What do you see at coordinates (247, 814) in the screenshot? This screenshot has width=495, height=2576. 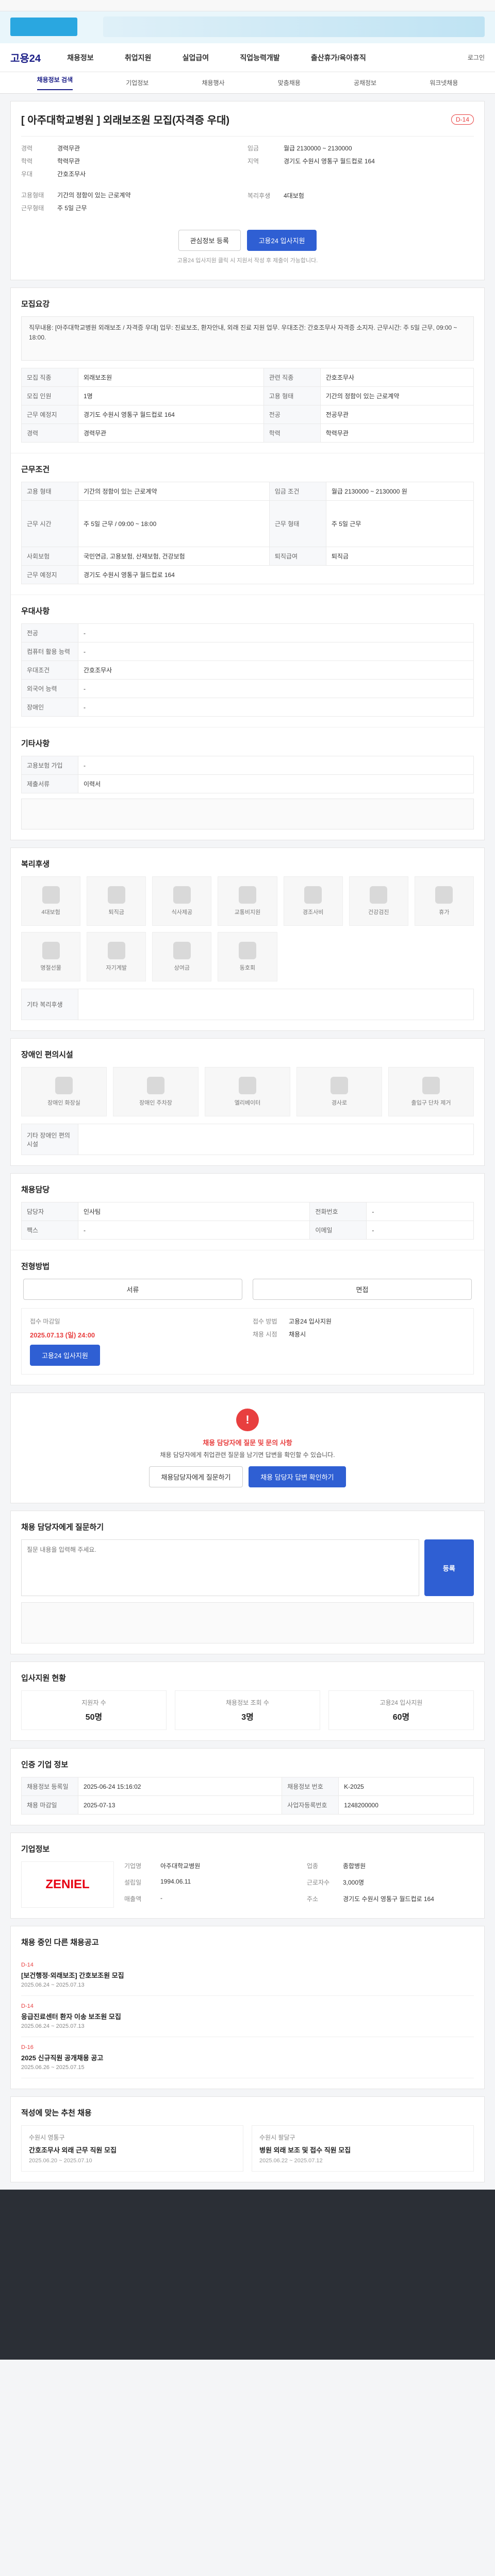 I see `career-note` at bounding box center [247, 814].